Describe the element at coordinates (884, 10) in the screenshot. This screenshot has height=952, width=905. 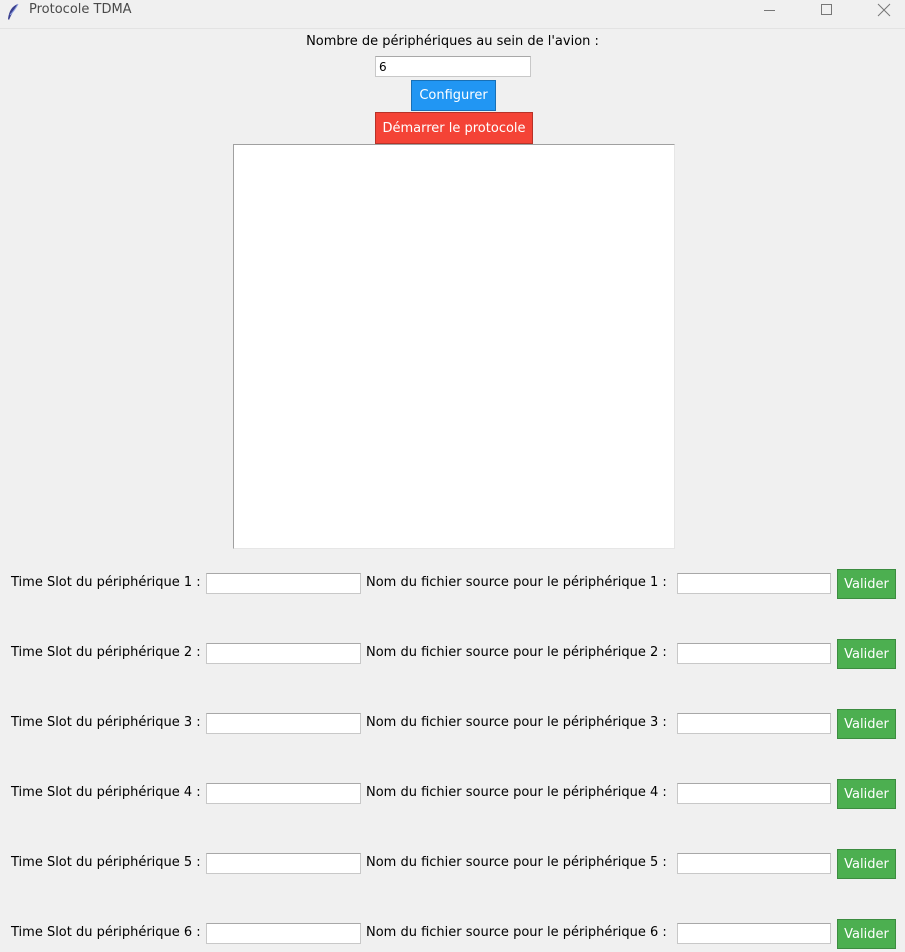
I see `close-icon` at that location.